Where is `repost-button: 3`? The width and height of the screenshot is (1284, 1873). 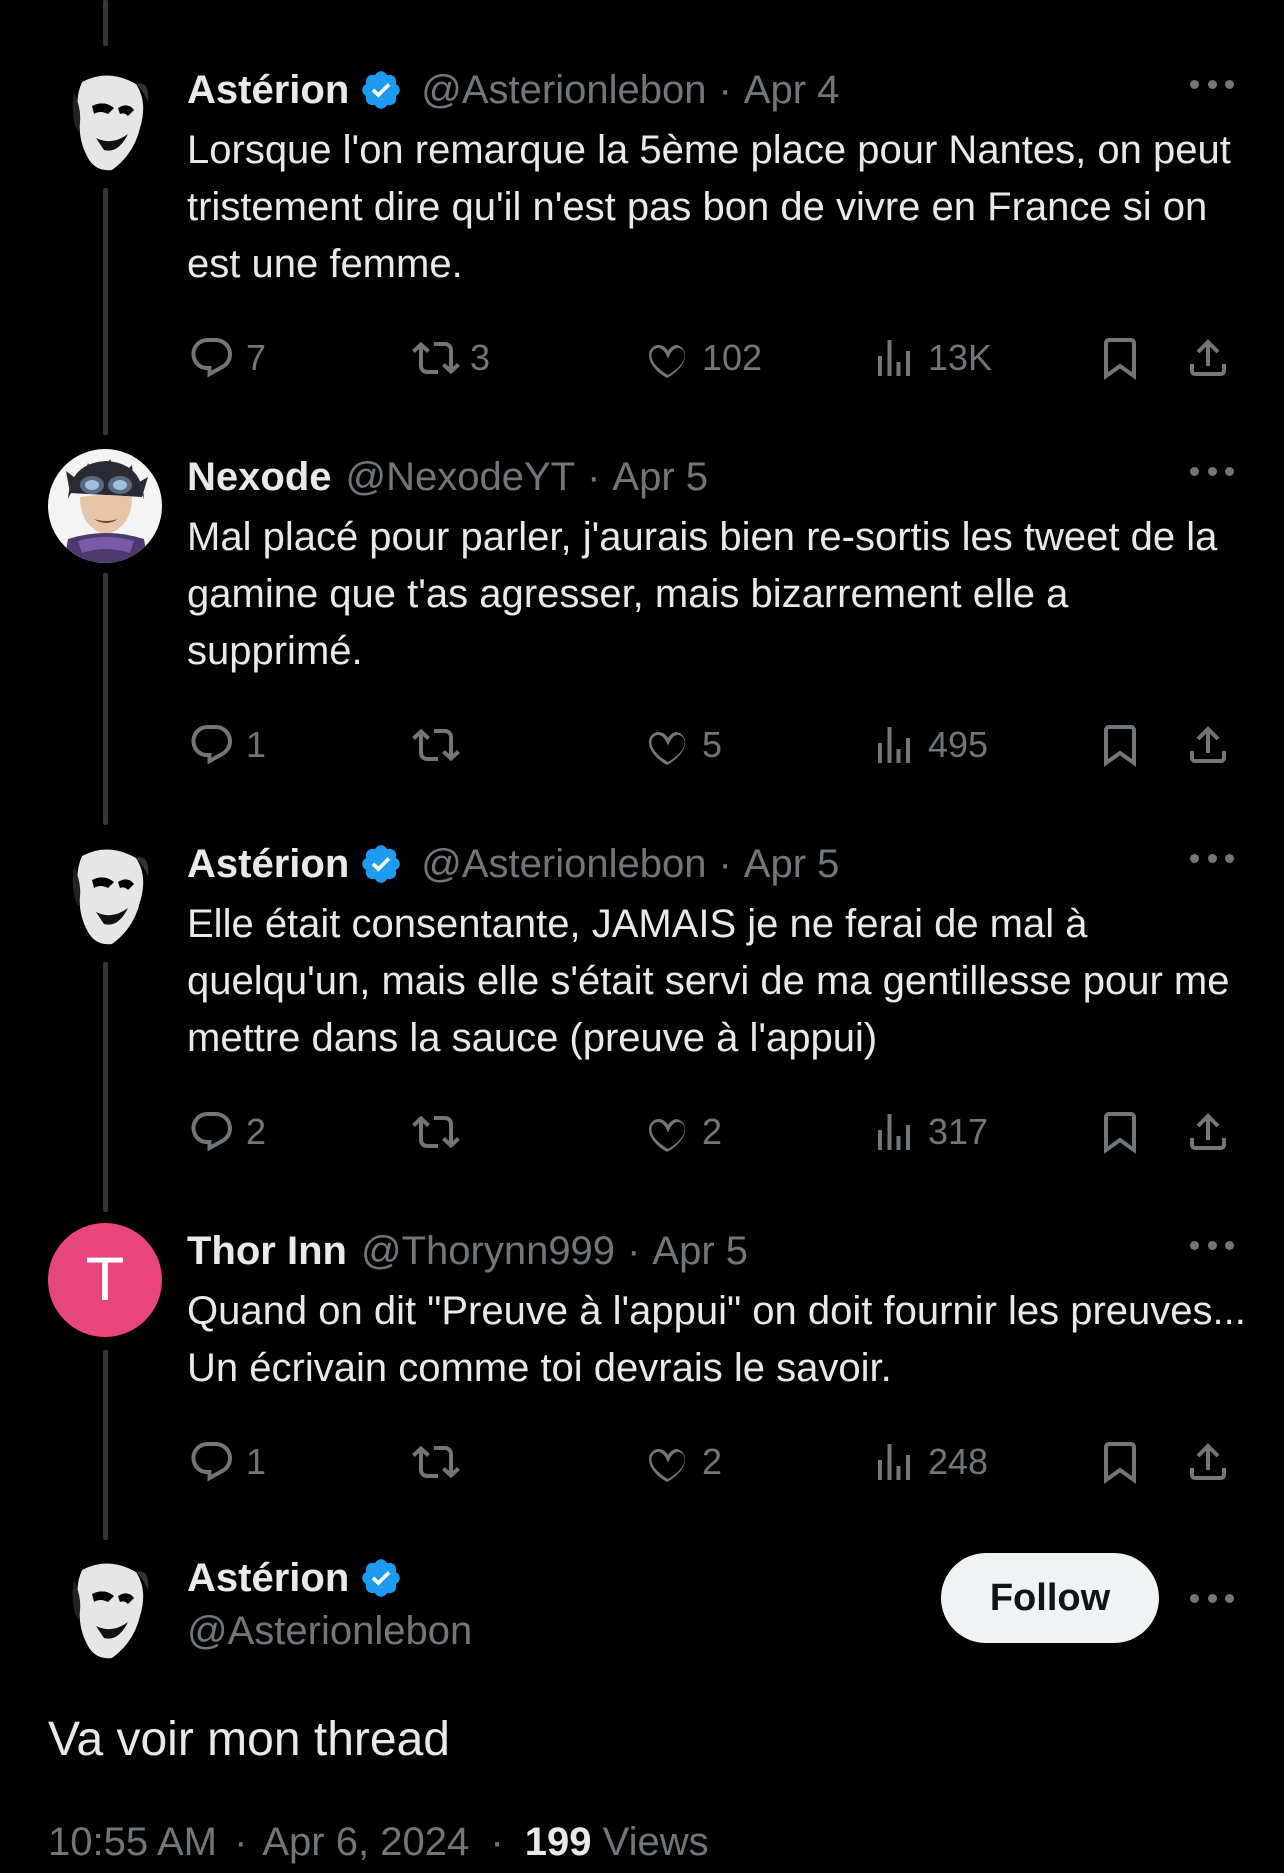
repost-button: 3 is located at coordinates (451, 358).